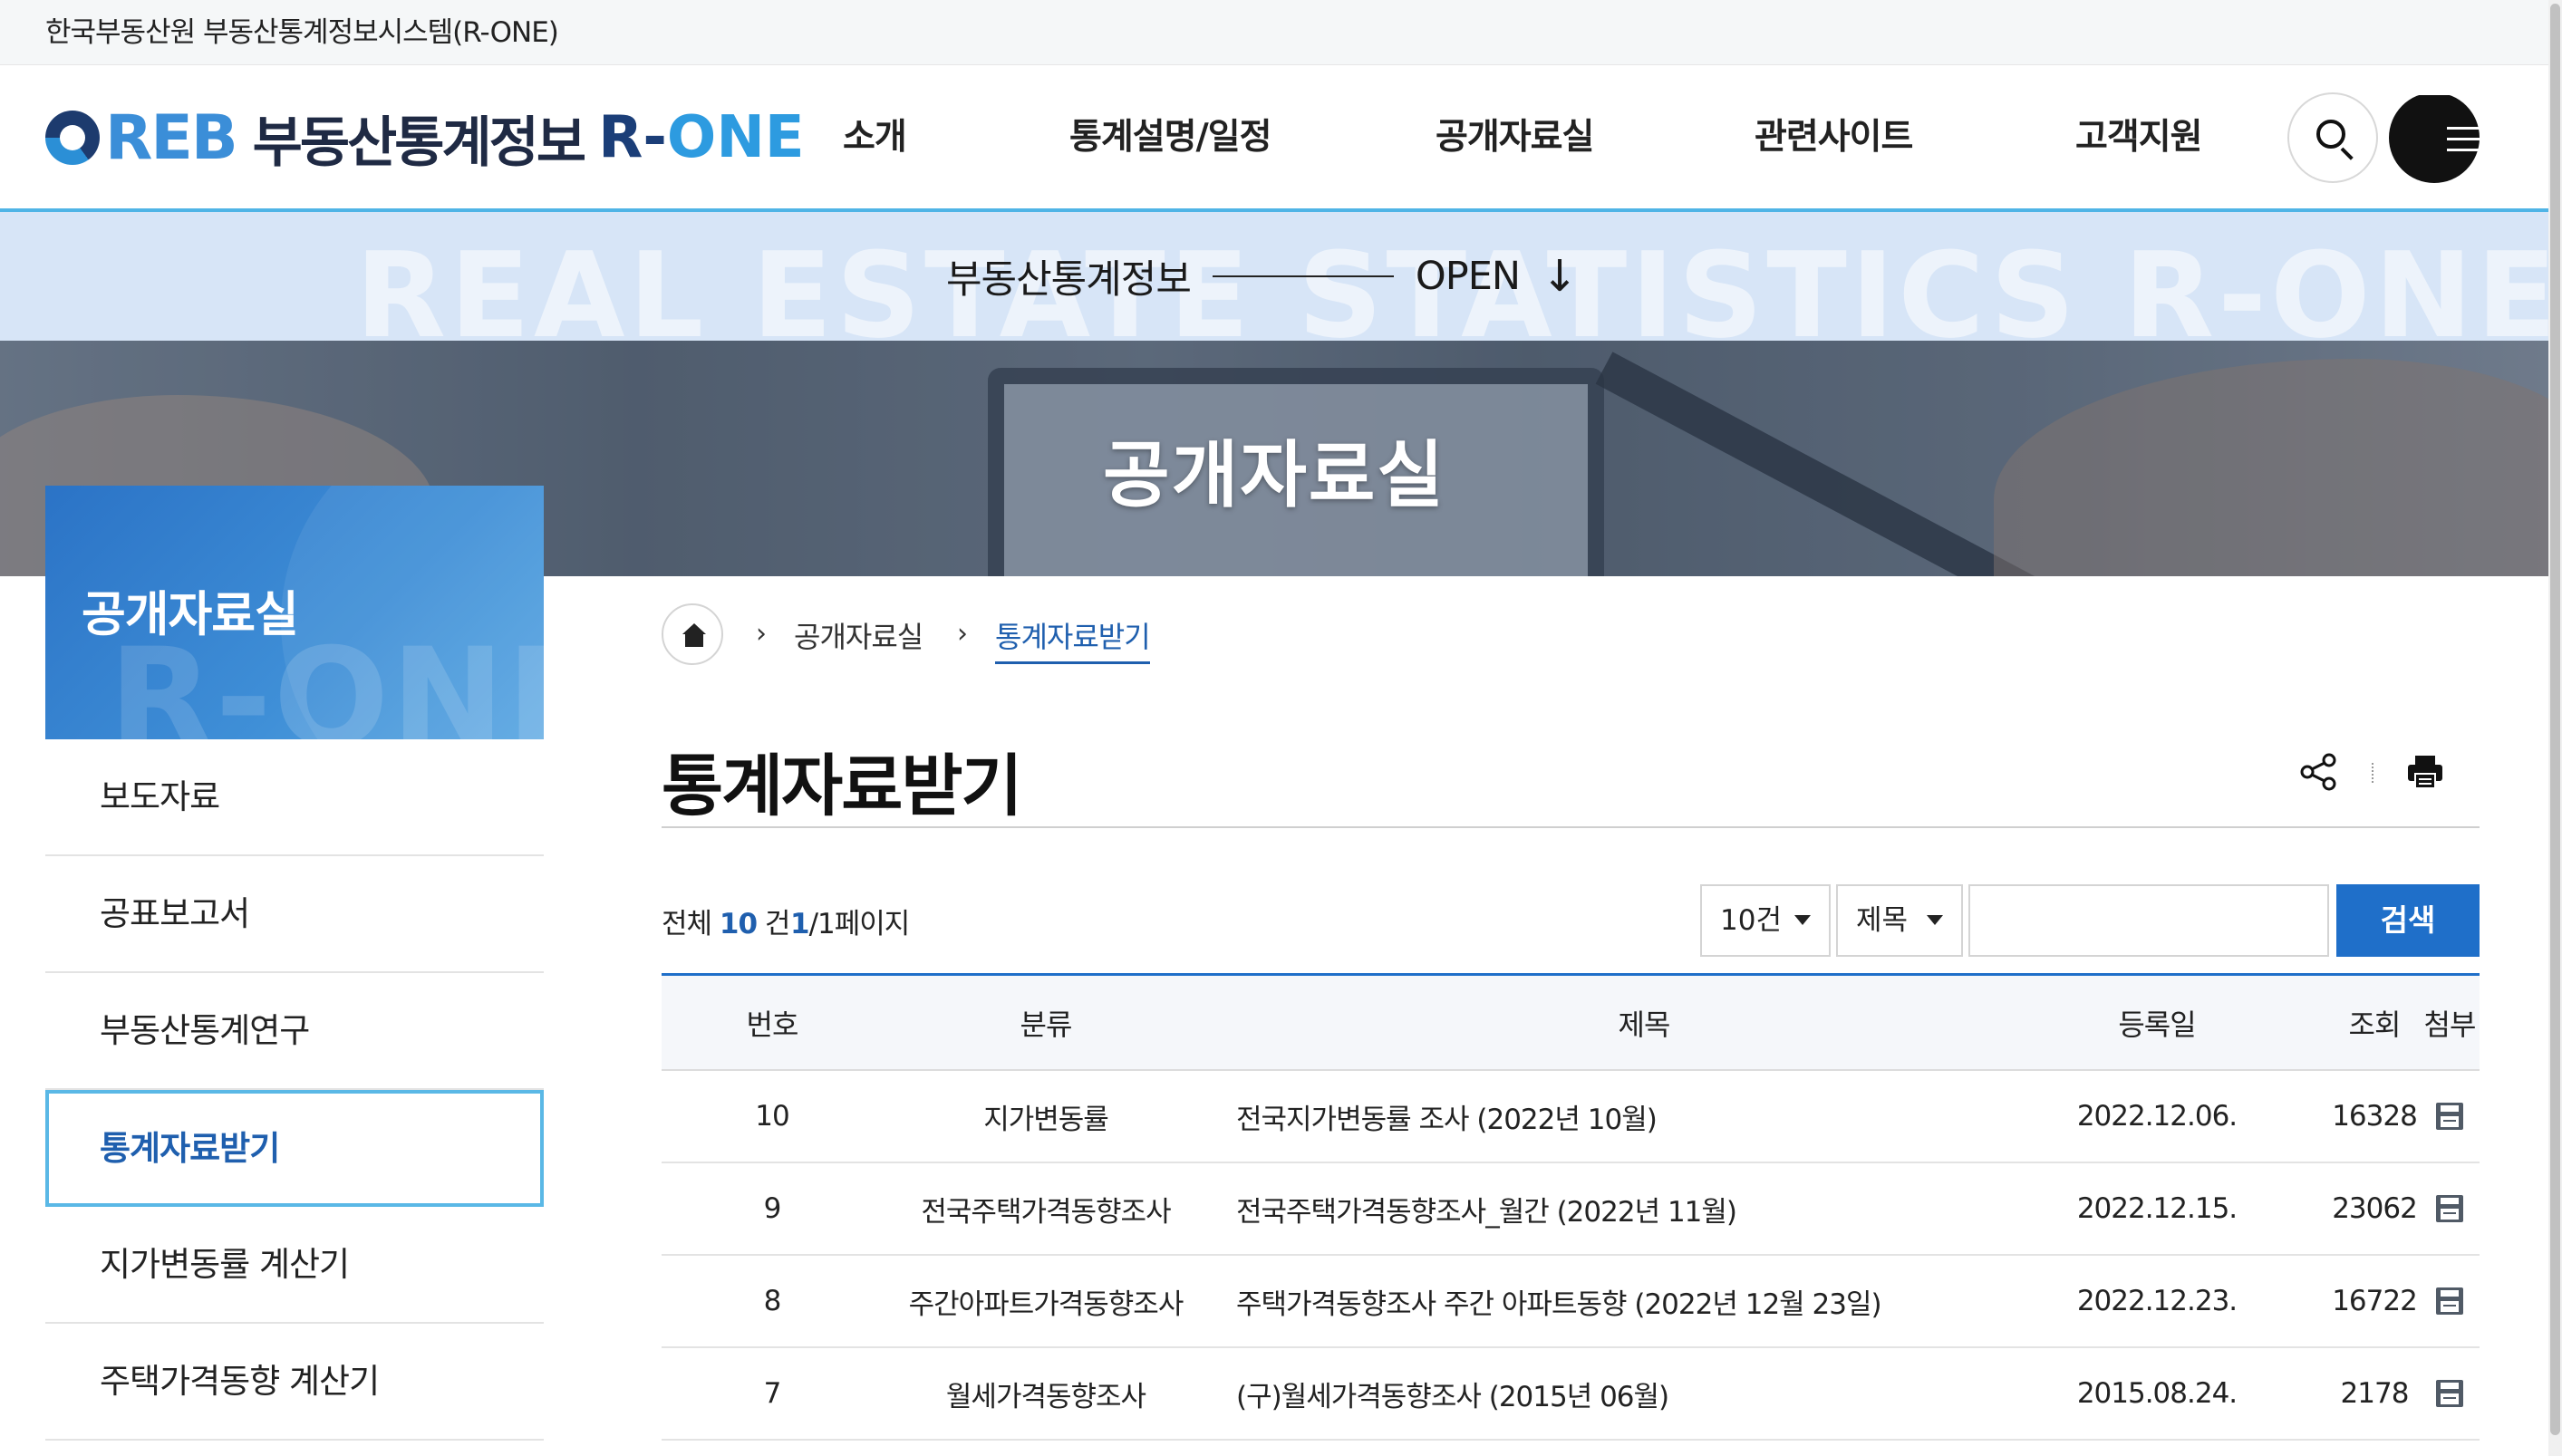 This screenshot has height=1456, width=2562. I want to click on header-search-button, so click(2332, 137).